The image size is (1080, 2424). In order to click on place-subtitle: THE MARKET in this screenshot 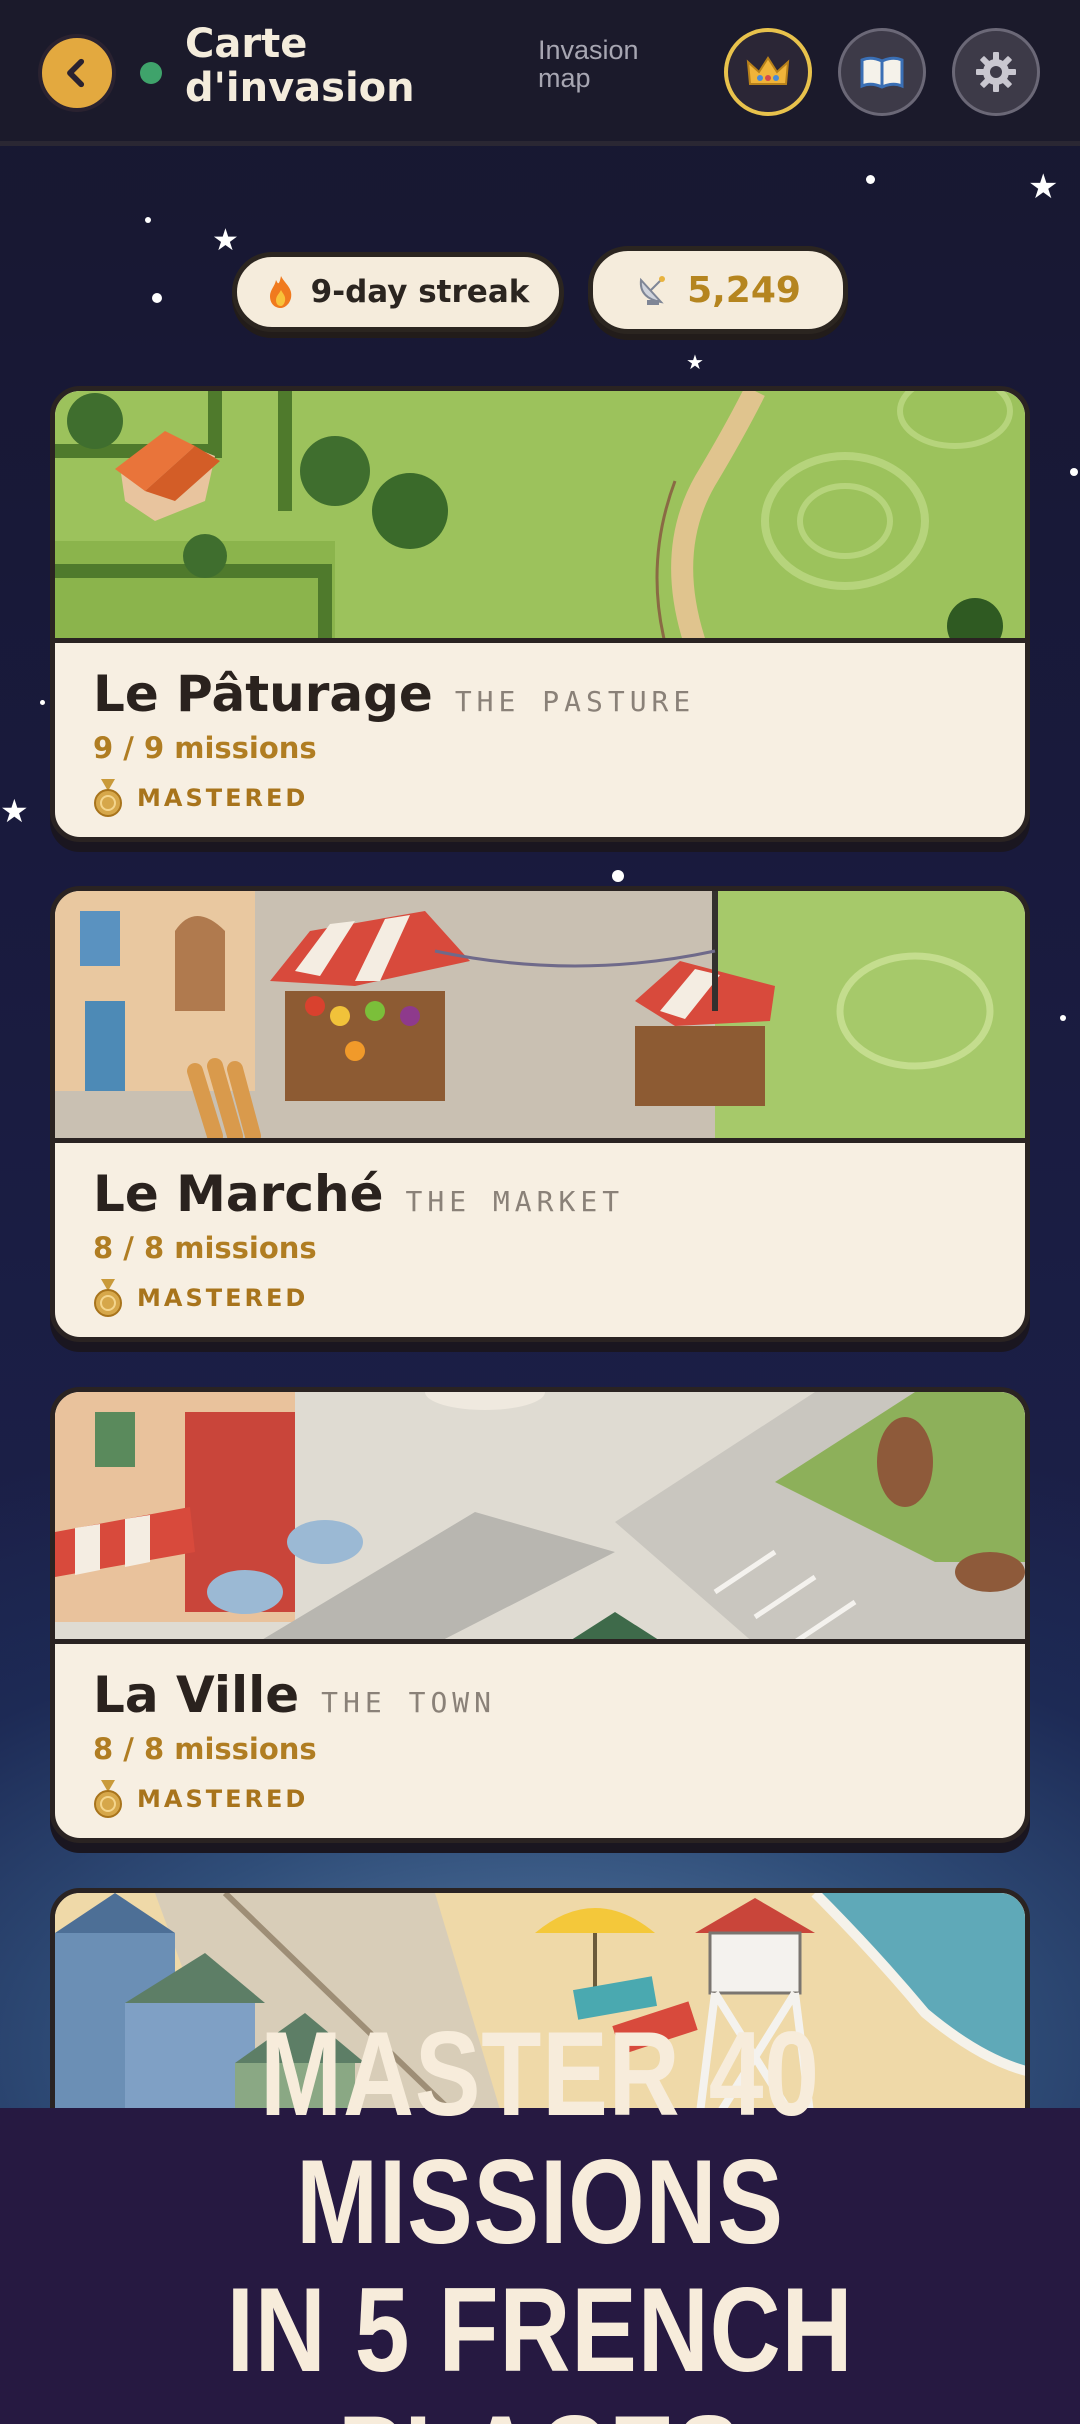, I will do `click(515, 1201)`.